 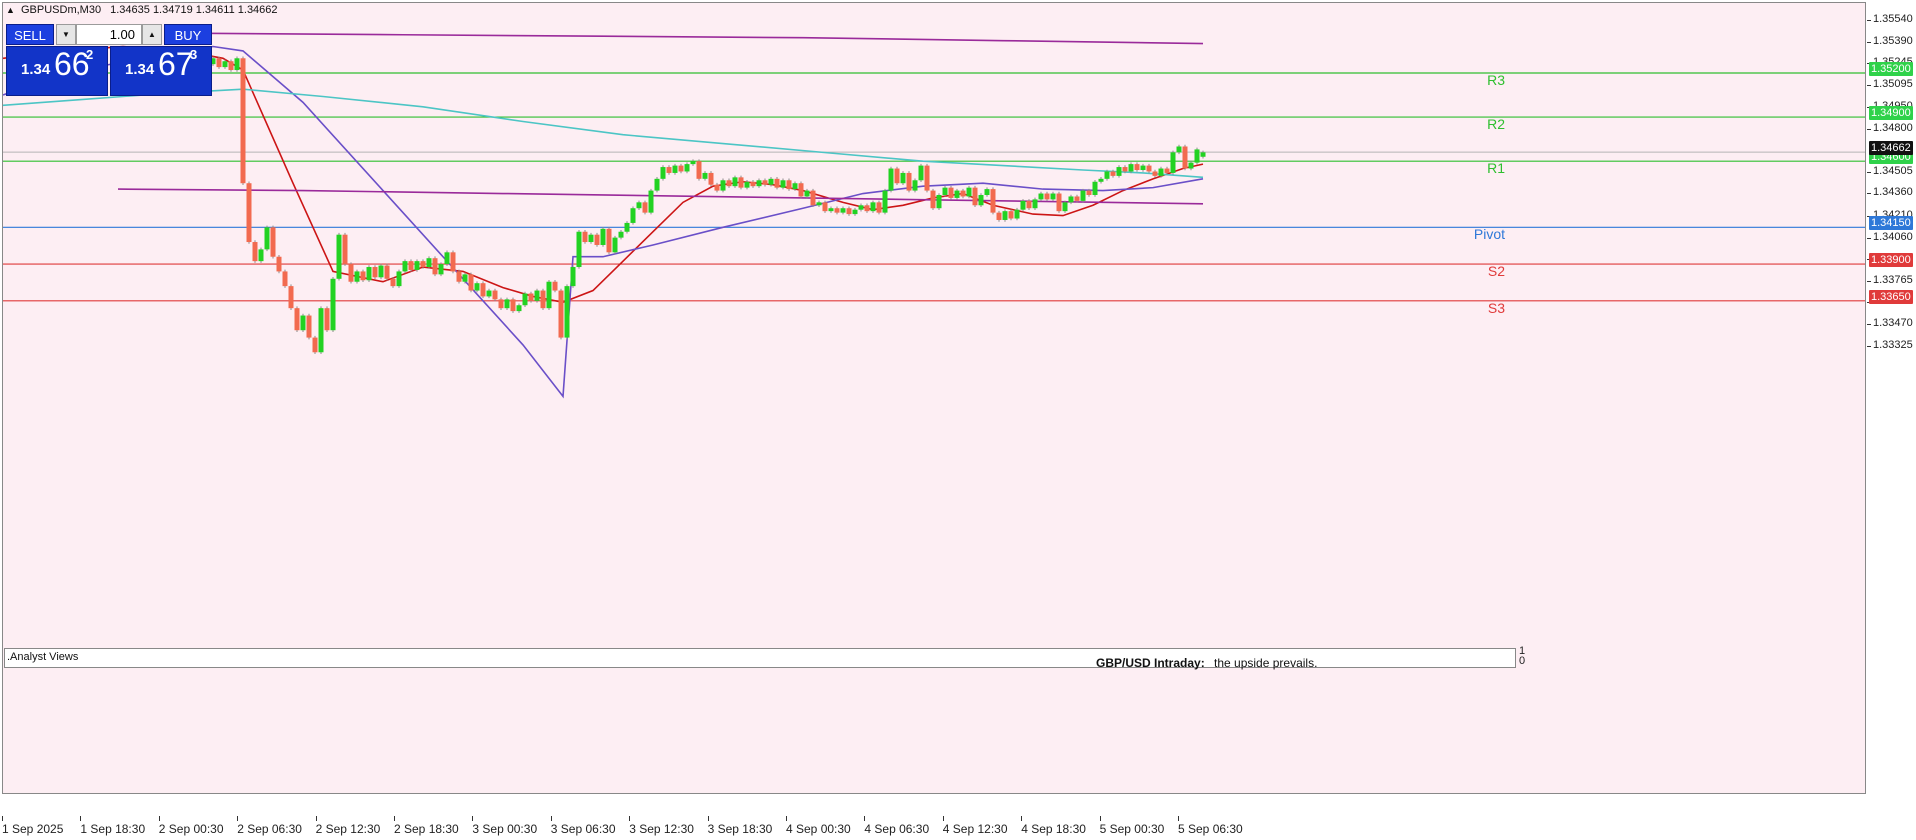 What do you see at coordinates (661, 826) in the screenshot?
I see `time-tick-label: 3 Sep 12:30` at bounding box center [661, 826].